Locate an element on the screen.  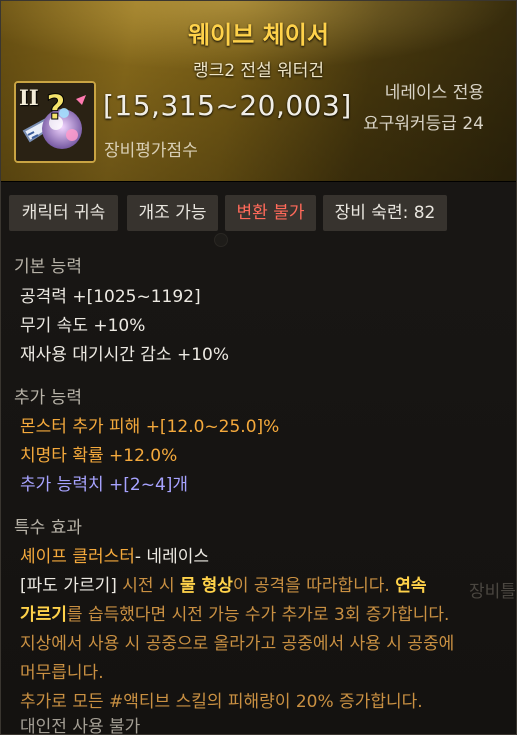
extra-stats-title: 추가 능력 is located at coordinates (48, 398).